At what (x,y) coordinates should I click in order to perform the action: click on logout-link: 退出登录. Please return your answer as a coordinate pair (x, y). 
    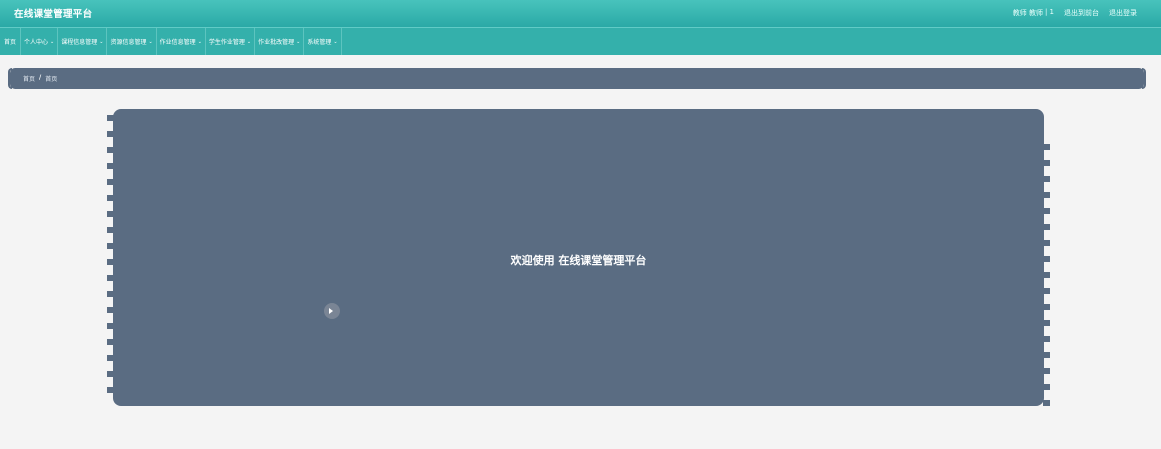
    Looking at the image, I should click on (1123, 13).